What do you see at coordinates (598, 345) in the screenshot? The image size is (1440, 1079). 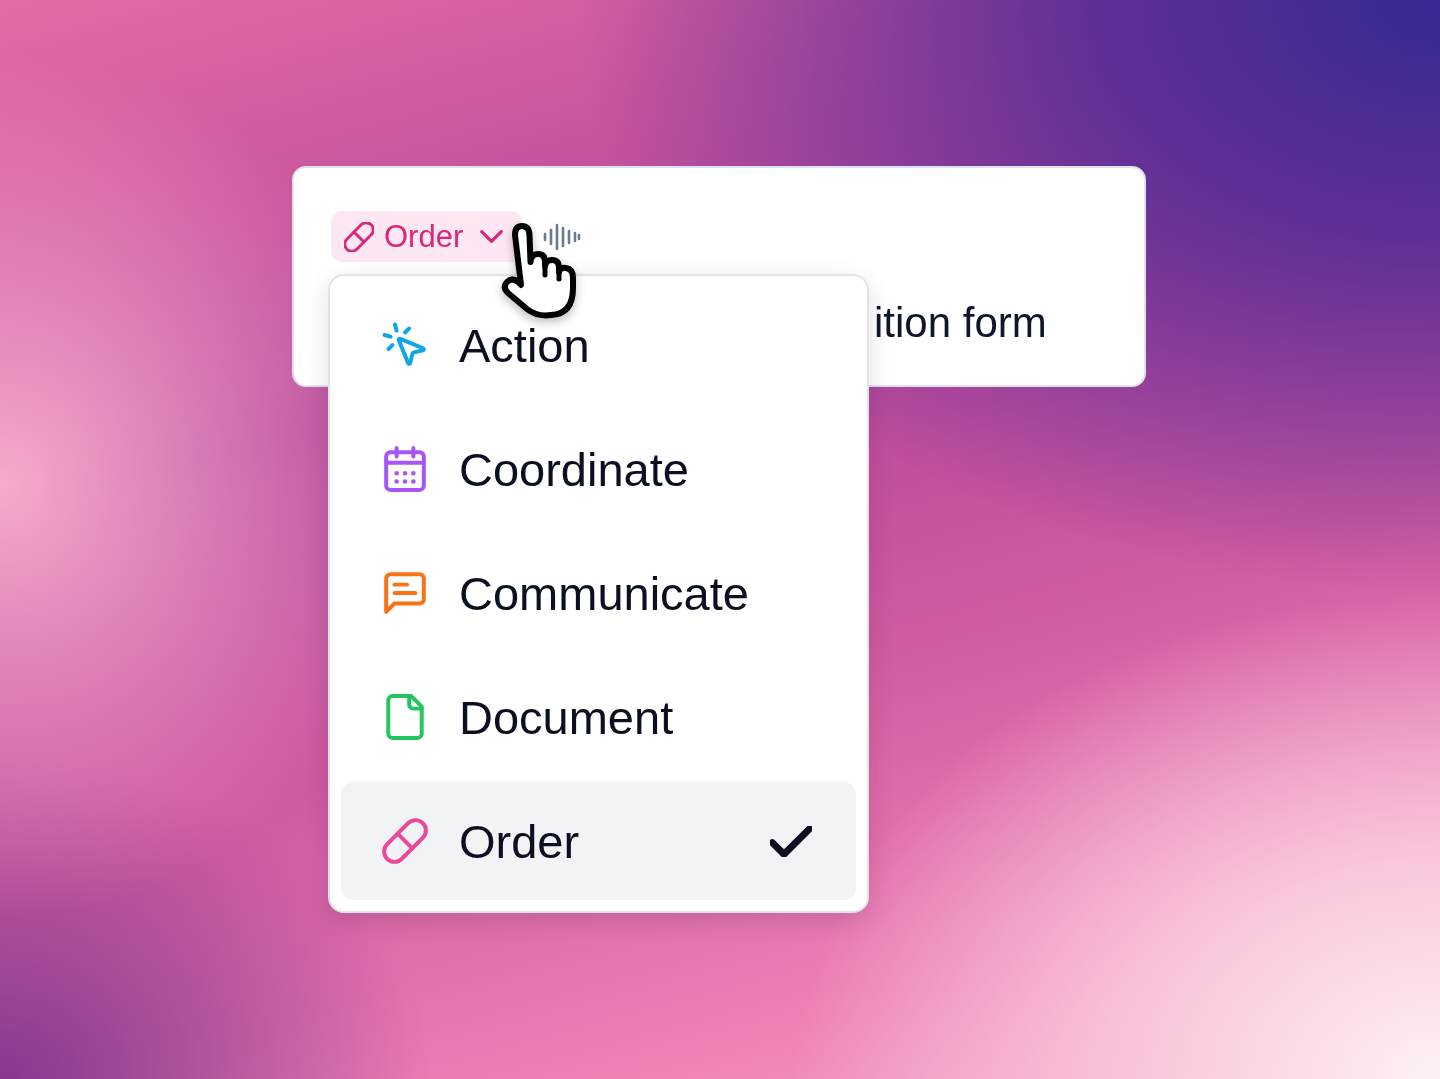 I see `menu-item: Action` at bounding box center [598, 345].